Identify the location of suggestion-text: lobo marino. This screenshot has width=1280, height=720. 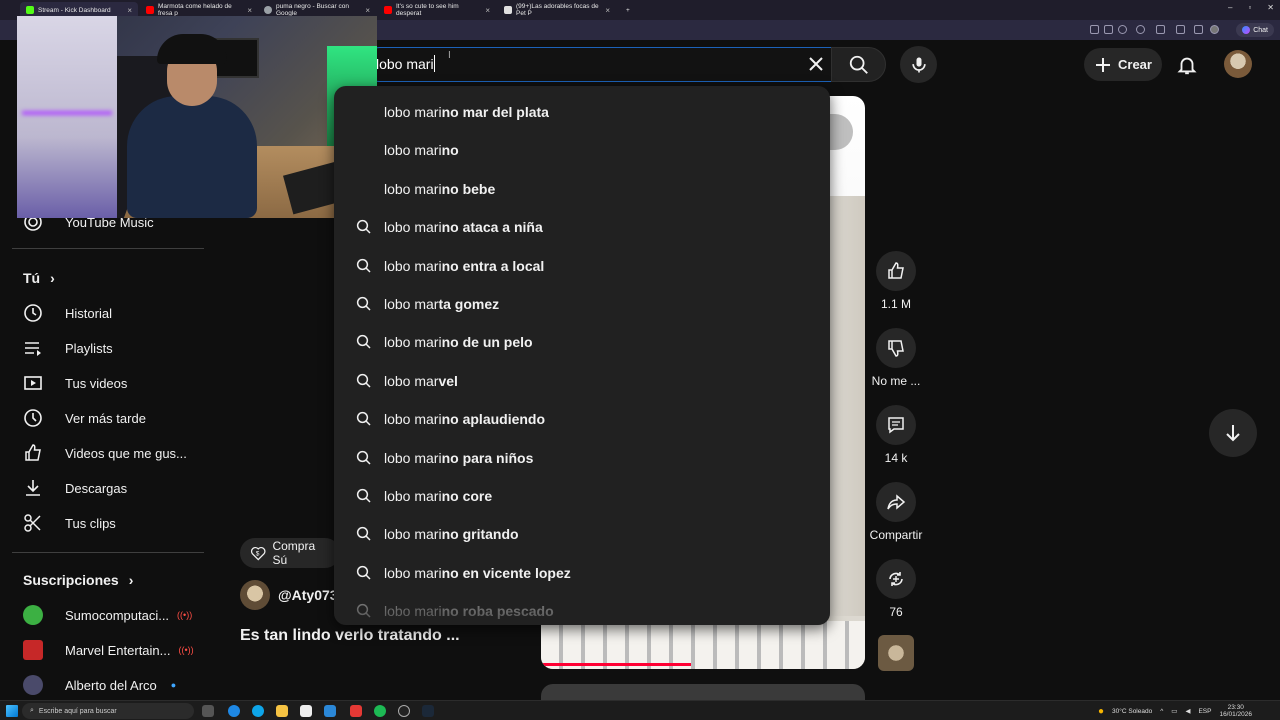
(421, 150).